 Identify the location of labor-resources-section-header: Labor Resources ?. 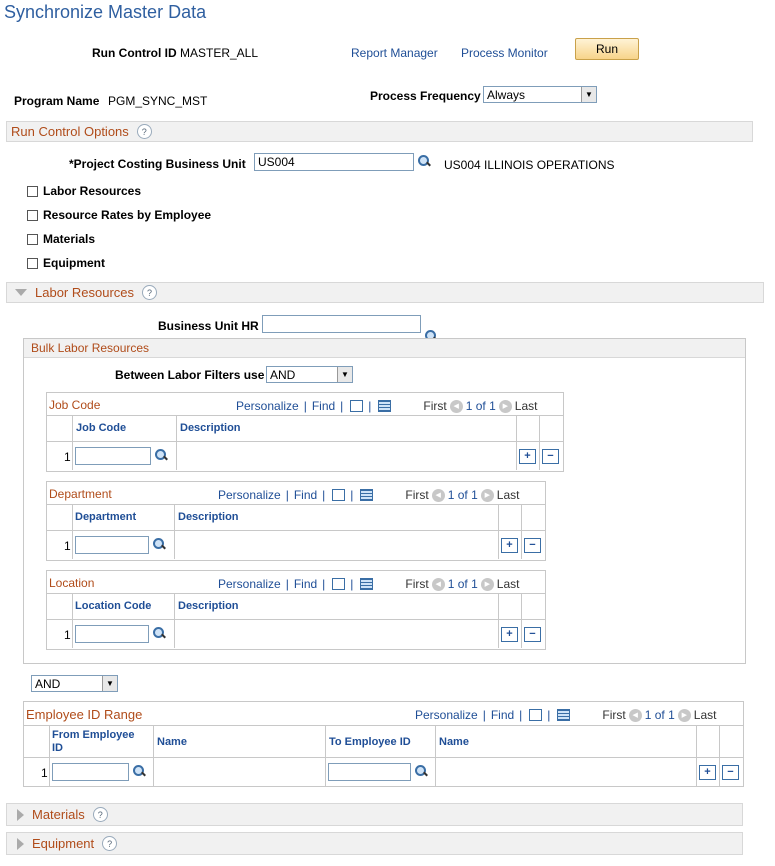
(385, 292).